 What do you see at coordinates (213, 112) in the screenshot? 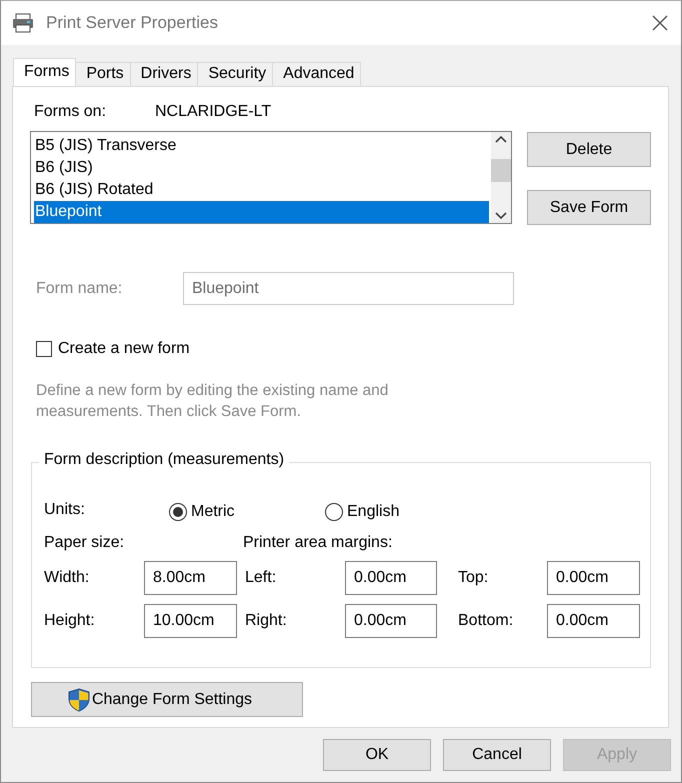
I see `server-name: NCLARIDGE-LT` at bounding box center [213, 112].